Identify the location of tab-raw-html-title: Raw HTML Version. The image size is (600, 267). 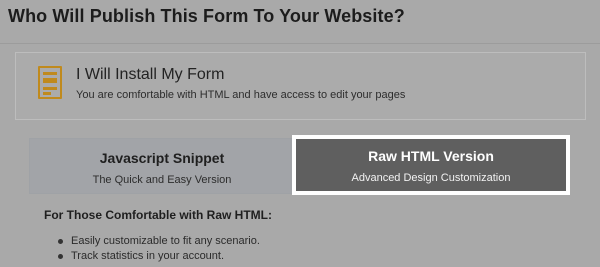
(431, 156).